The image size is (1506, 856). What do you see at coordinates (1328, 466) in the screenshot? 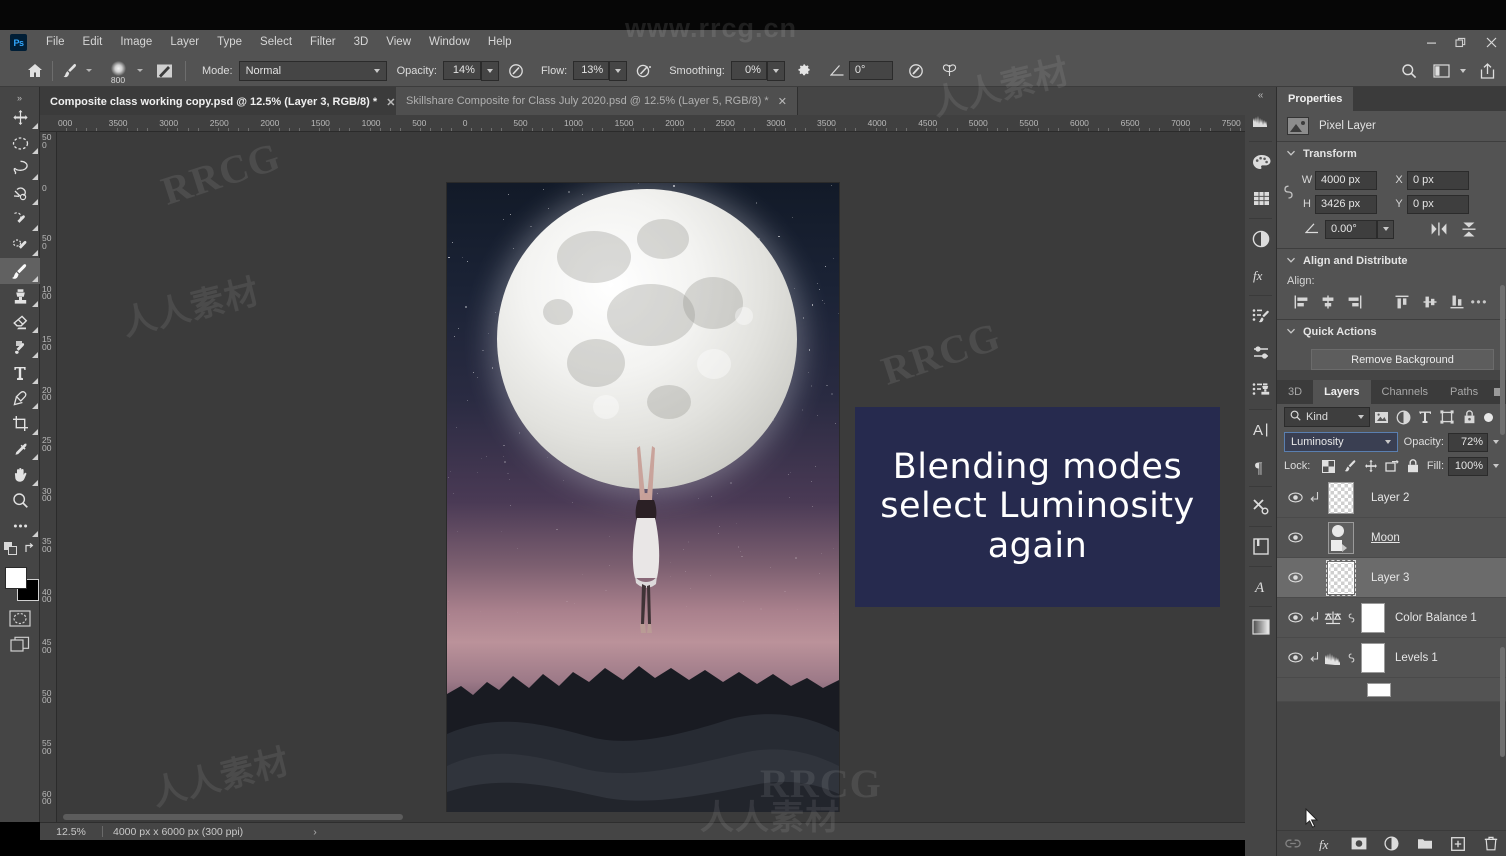
I see `lock-transparent-pixels-icon` at bounding box center [1328, 466].